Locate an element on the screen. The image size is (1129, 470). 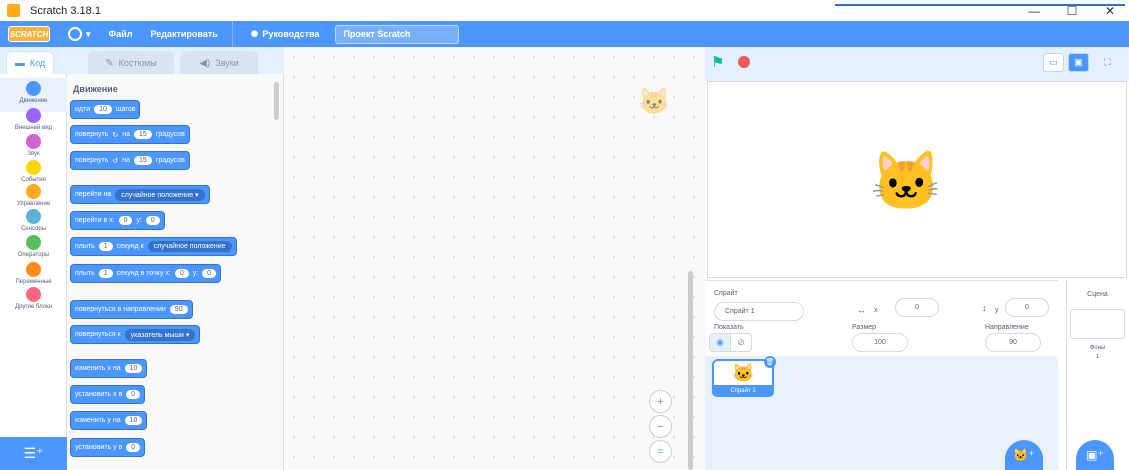
block-move-steps: идти 10 шагов is located at coordinates (105, 109).